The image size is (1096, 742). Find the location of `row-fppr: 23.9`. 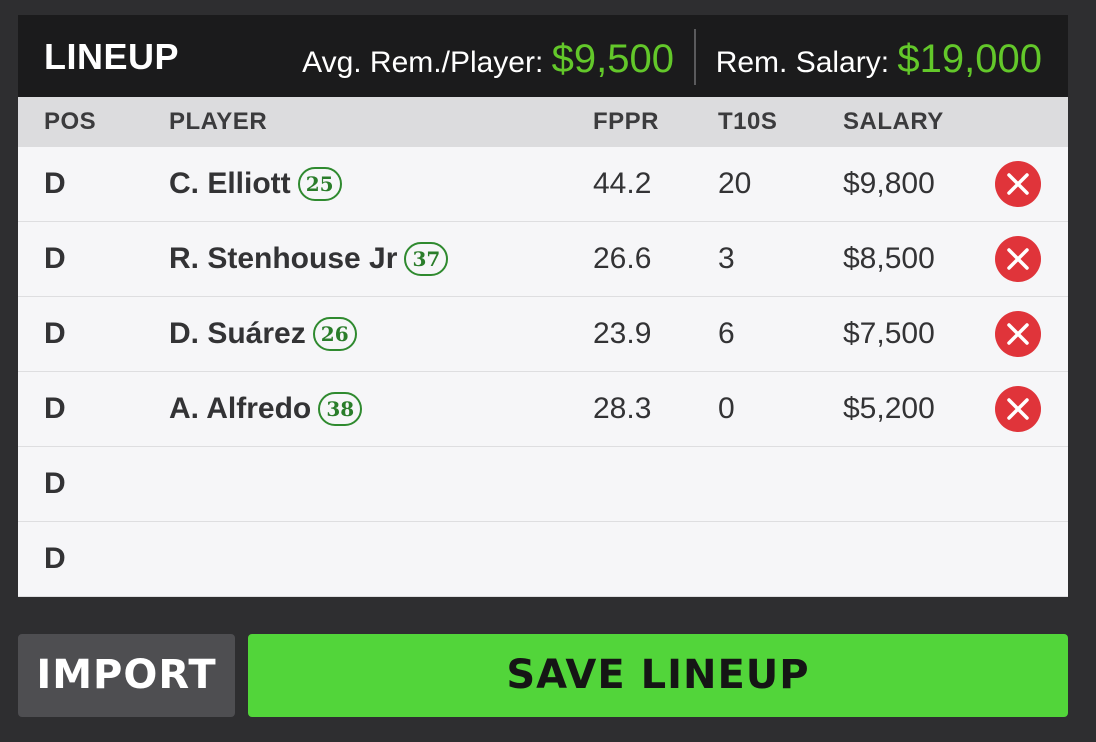

row-fppr: 23.9 is located at coordinates (622, 333).